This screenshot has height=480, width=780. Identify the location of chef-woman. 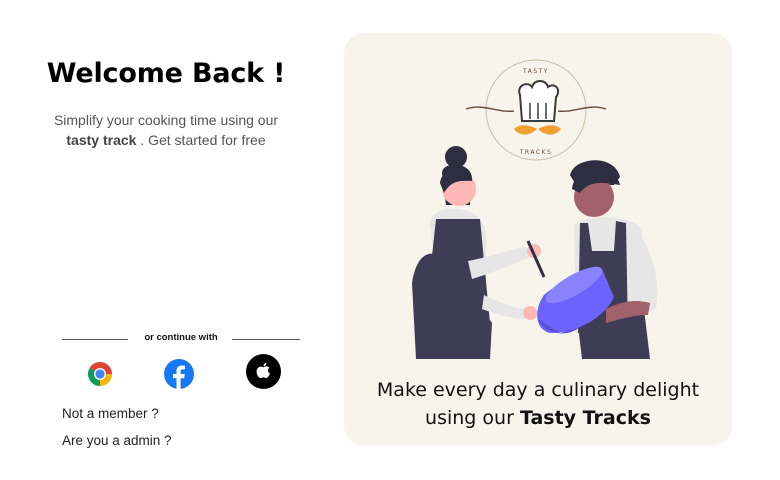
(479, 252).